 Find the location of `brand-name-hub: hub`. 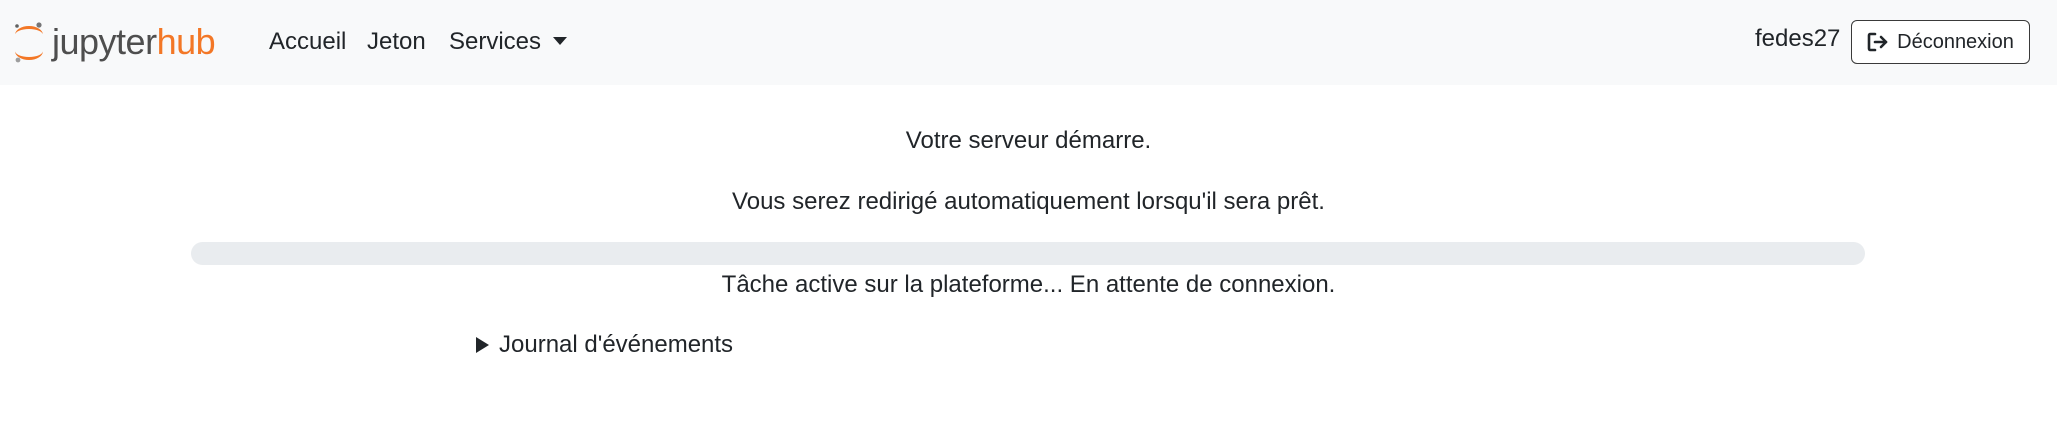

brand-name-hub: hub is located at coordinates (186, 41).